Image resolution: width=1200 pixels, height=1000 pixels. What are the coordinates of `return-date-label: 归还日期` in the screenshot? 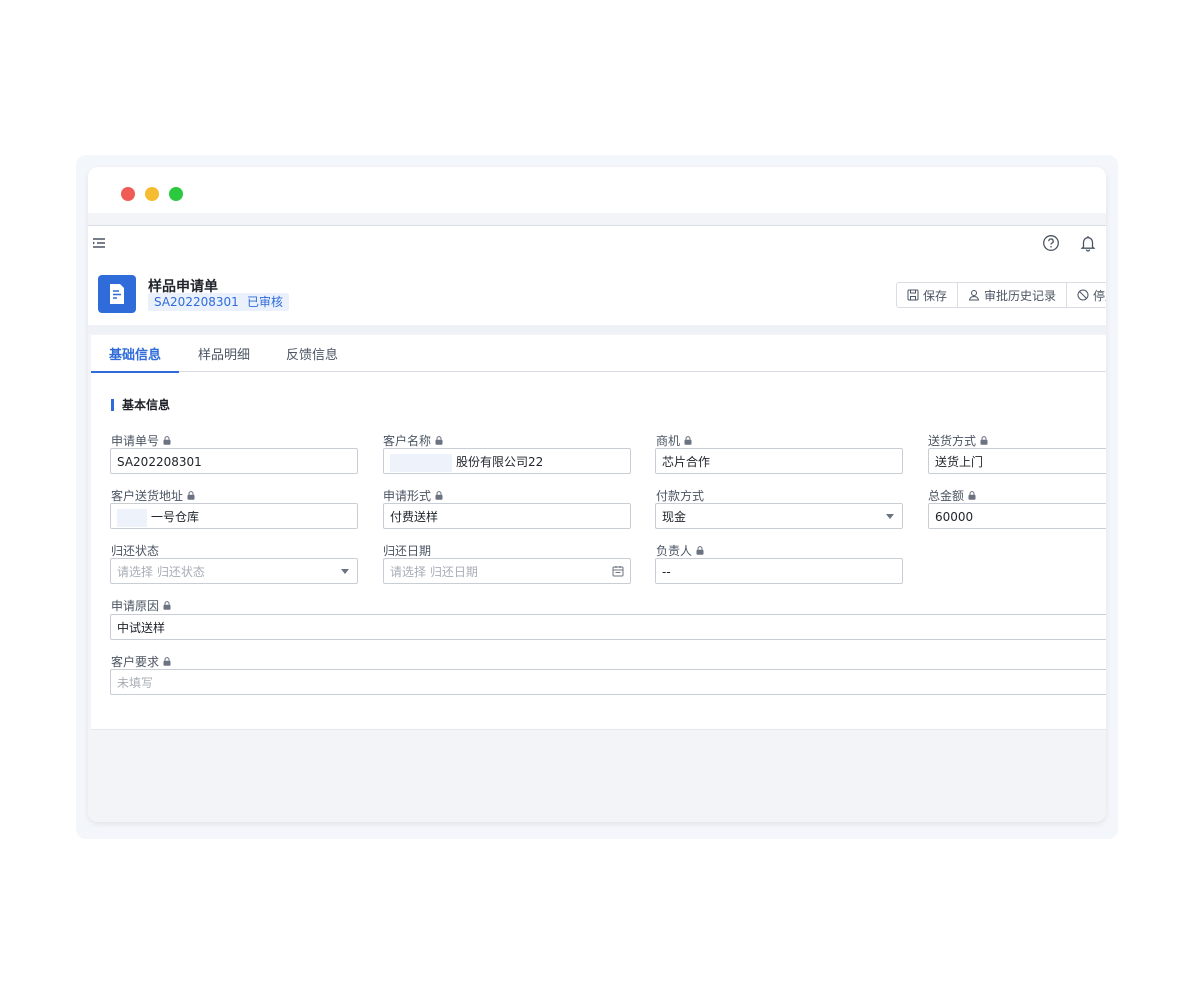 It's located at (407, 551).